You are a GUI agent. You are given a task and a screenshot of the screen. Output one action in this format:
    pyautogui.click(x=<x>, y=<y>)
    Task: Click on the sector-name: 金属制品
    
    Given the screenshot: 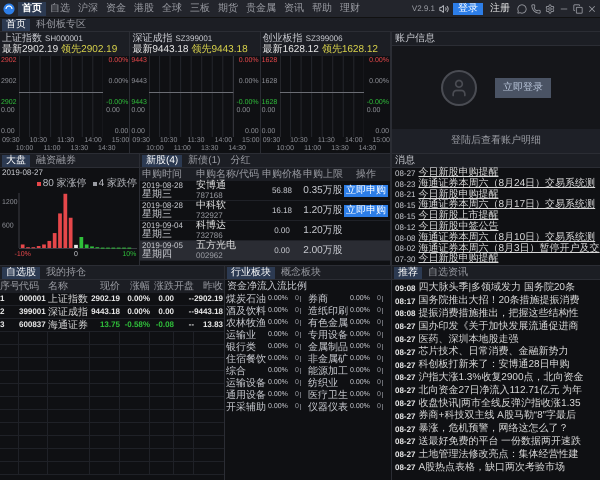 What is the action you would take?
    pyautogui.click(x=329, y=347)
    